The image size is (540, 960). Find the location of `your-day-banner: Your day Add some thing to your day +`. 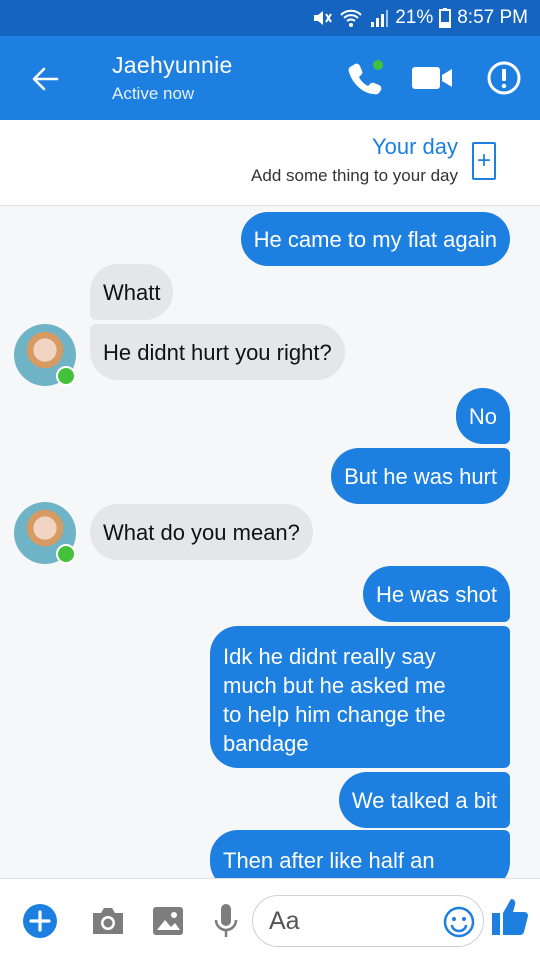

your-day-banner: Your day Add some thing to your day + is located at coordinates (270, 163).